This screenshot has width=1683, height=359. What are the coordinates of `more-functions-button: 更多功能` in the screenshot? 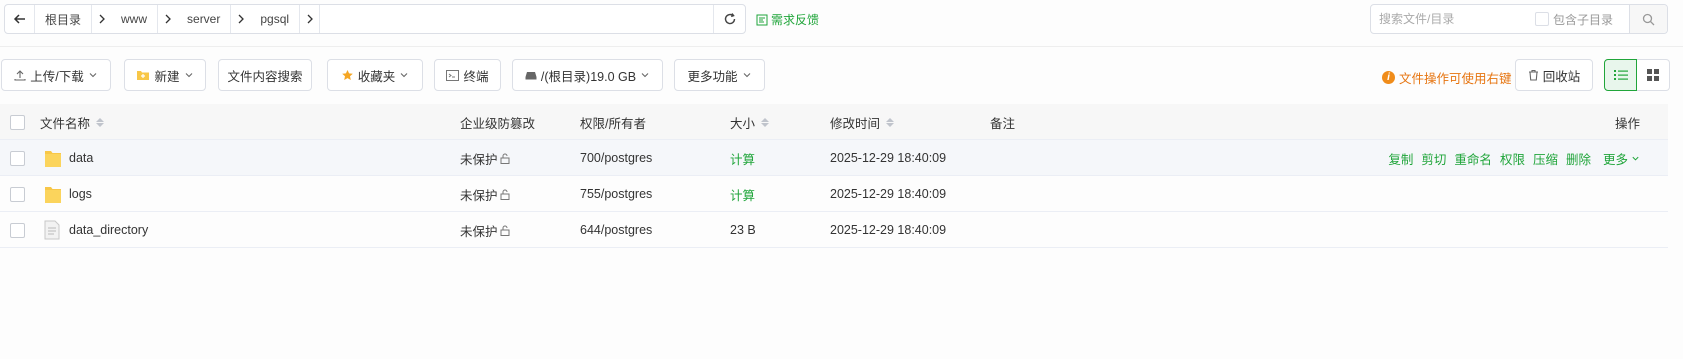 It's located at (719, 75).